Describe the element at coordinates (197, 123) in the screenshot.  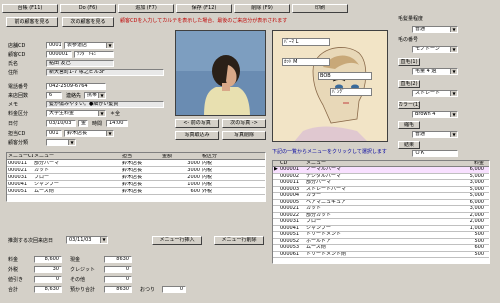
I see `prev-photo-button: <- 前の写真` at that location.